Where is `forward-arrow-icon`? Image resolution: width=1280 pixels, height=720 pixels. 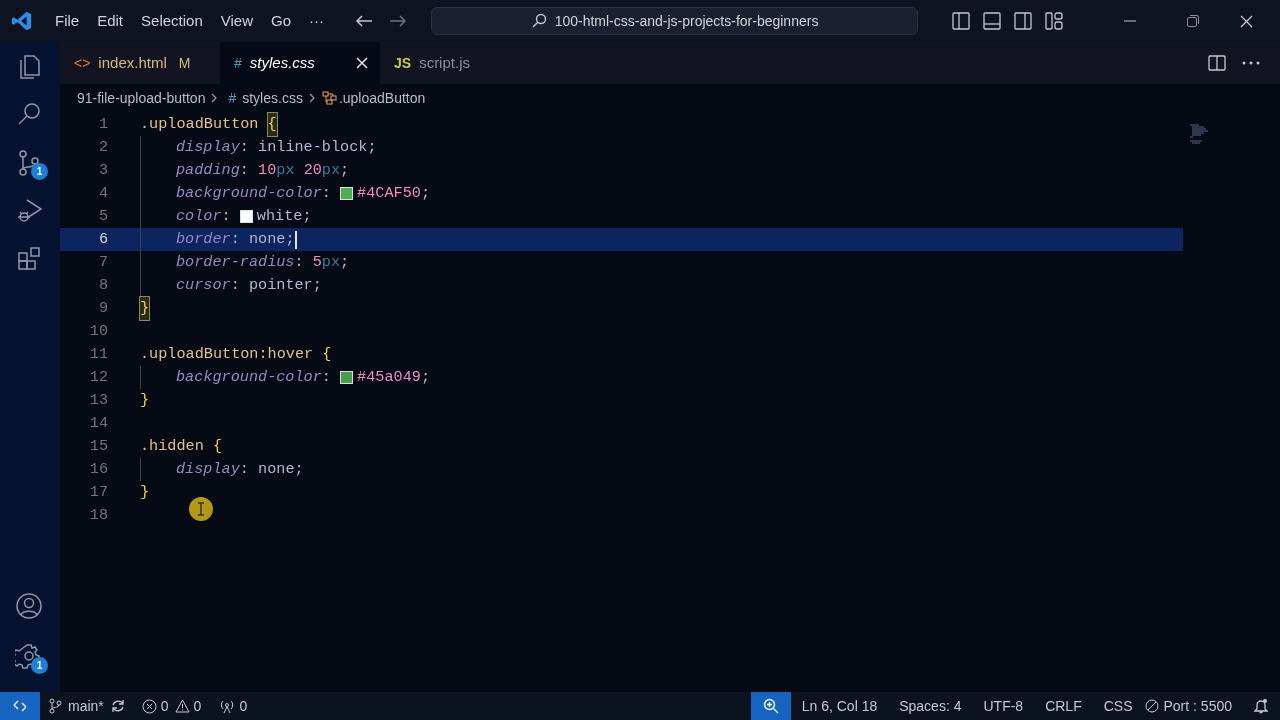 forward-arrow-icon is located at coordinates (398, 21).